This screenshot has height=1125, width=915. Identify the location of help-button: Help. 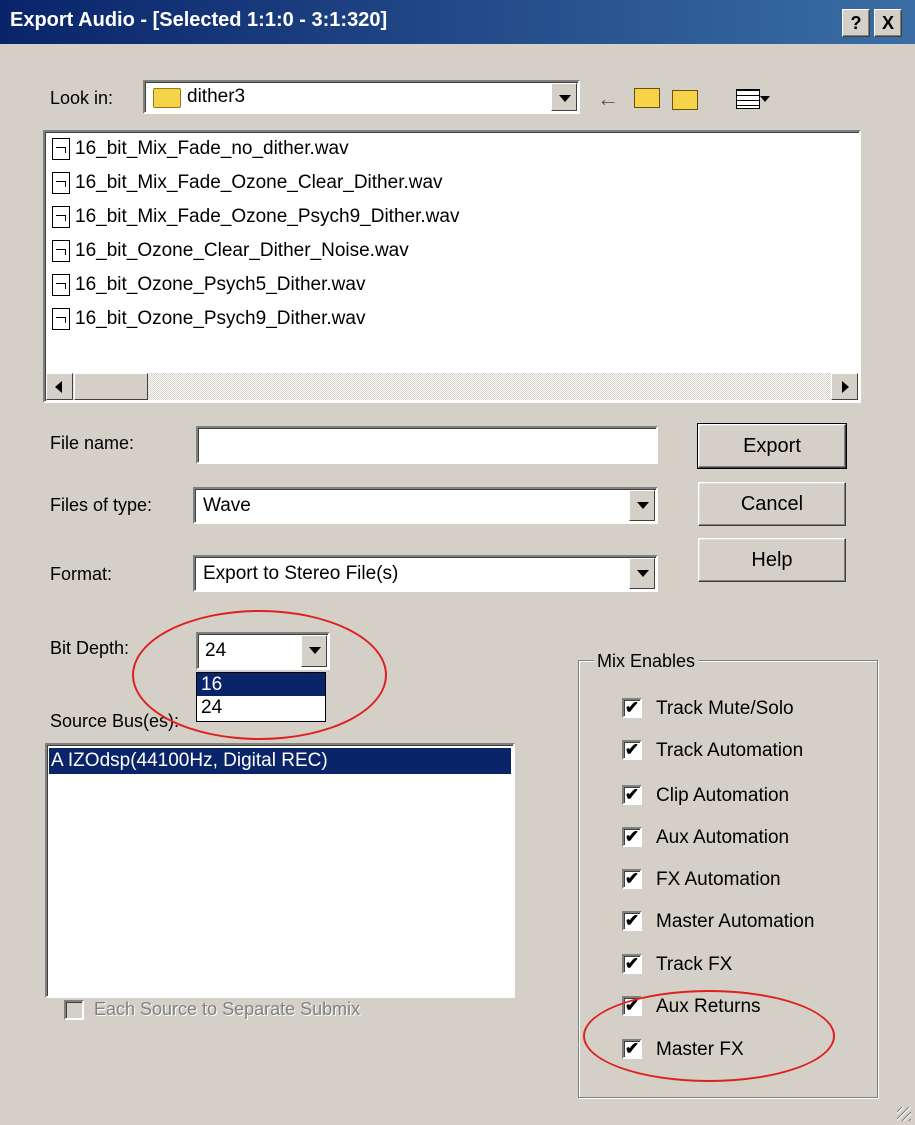
(772, 560).